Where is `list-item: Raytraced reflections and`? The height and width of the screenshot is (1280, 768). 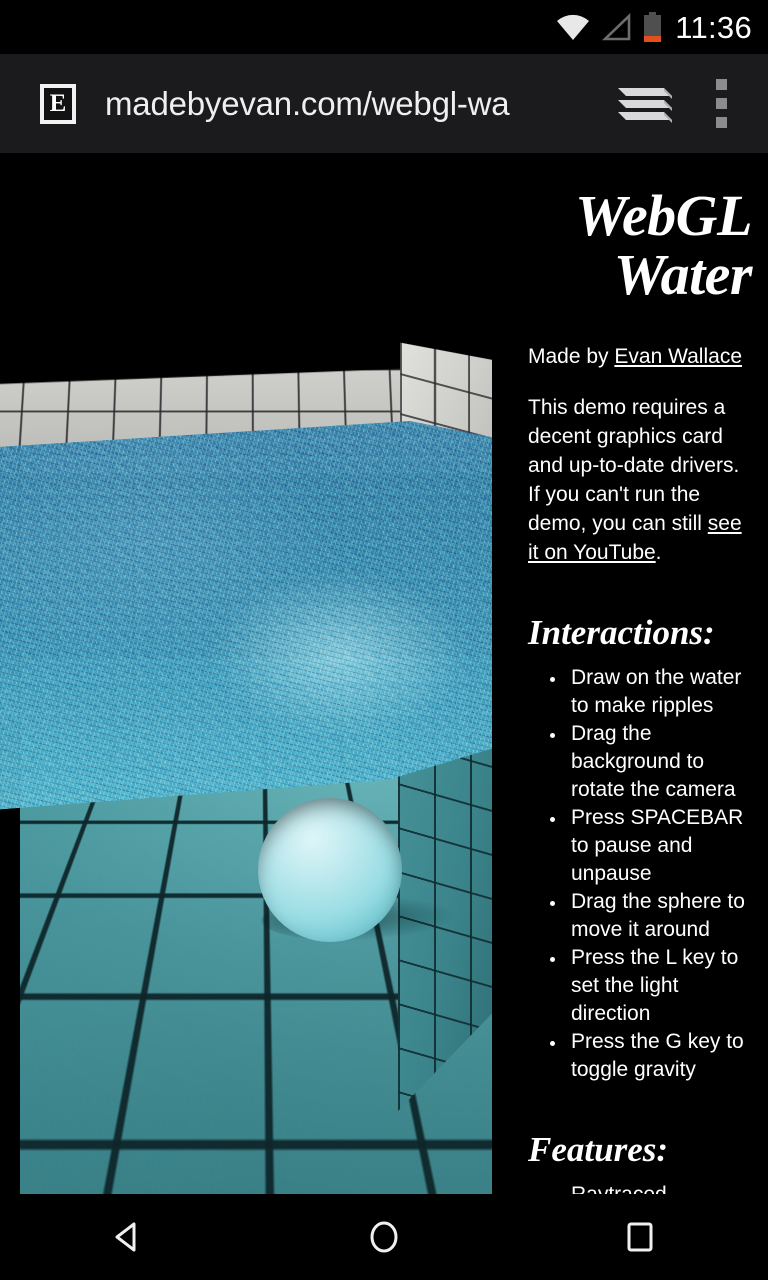 list-item: Raytraced reflections and is located at coordinates (659, 1187).